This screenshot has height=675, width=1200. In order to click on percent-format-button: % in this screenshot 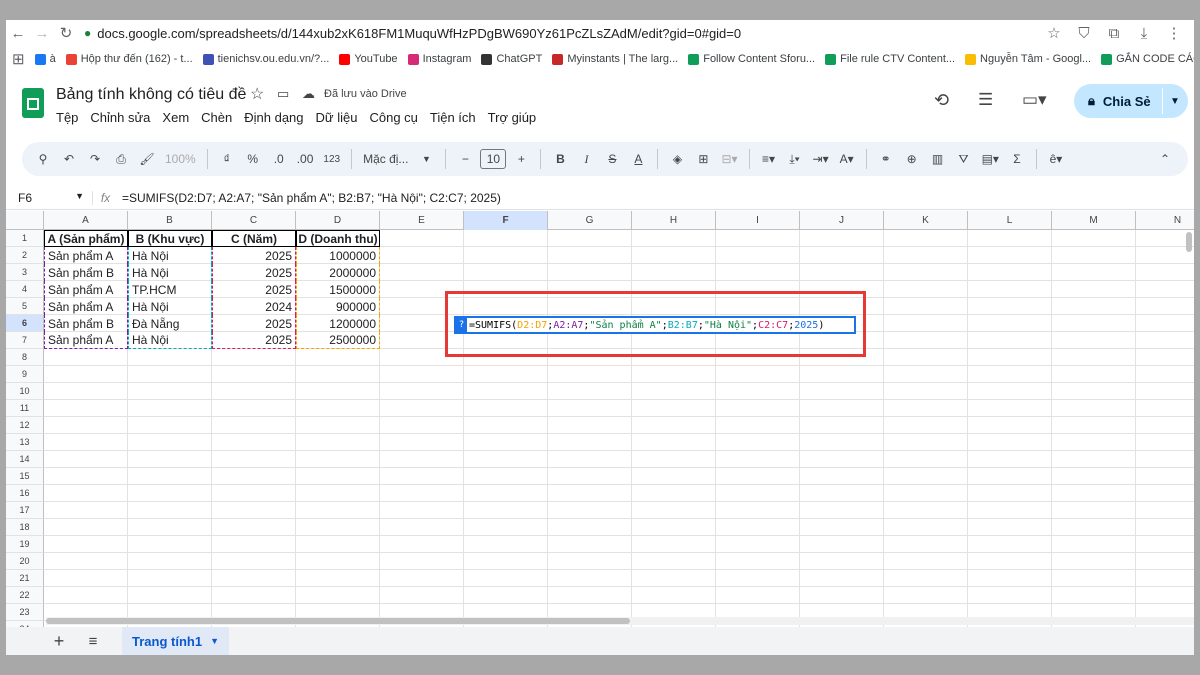, I will do `click(253, 159)`.